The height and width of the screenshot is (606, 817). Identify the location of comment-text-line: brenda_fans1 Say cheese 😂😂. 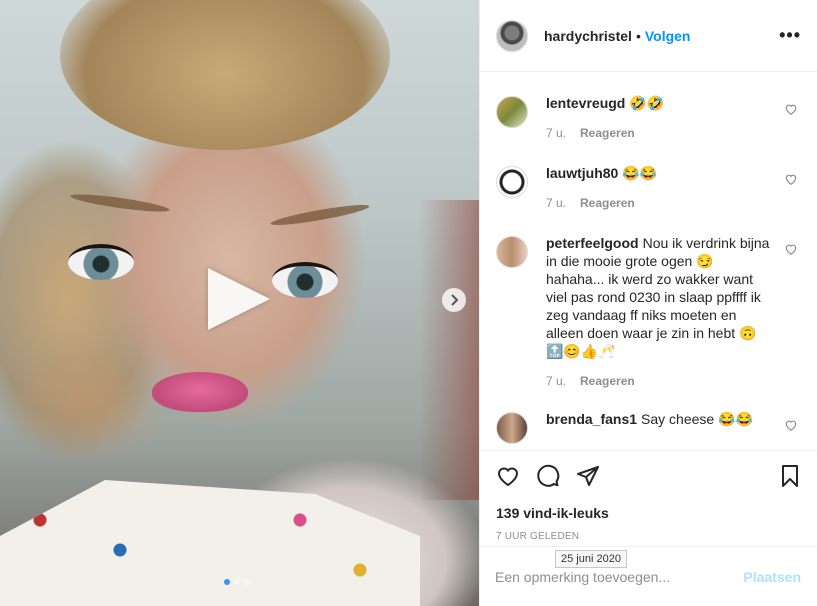
(660, 419).